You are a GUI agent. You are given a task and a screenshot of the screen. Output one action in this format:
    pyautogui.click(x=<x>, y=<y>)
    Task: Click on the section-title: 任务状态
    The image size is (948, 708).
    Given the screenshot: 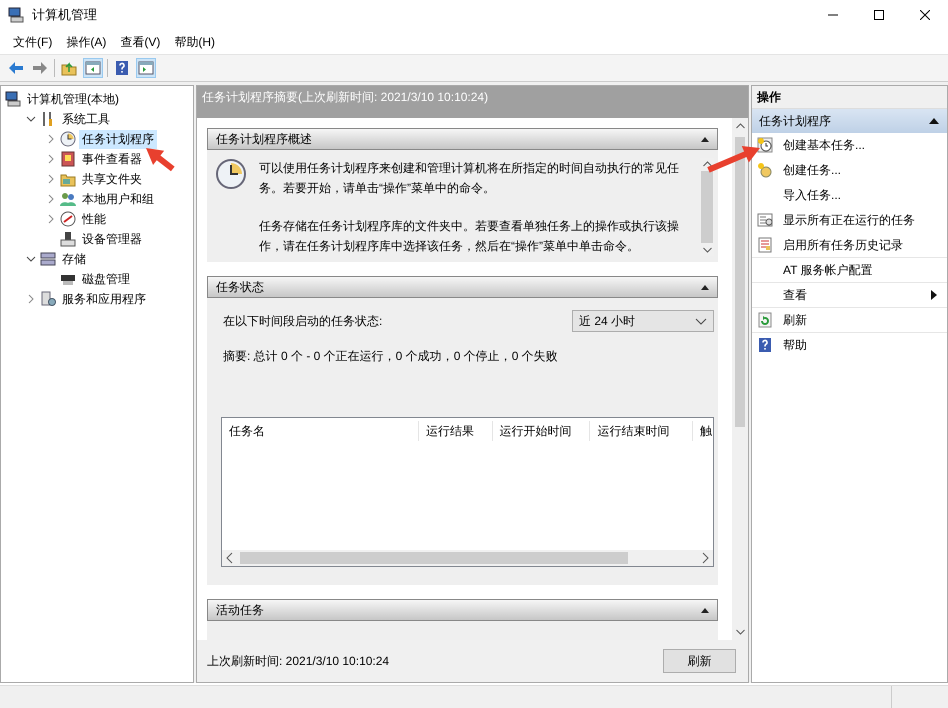 What is the action you would take?
    pyautogui.click(x=240, y=287)
    